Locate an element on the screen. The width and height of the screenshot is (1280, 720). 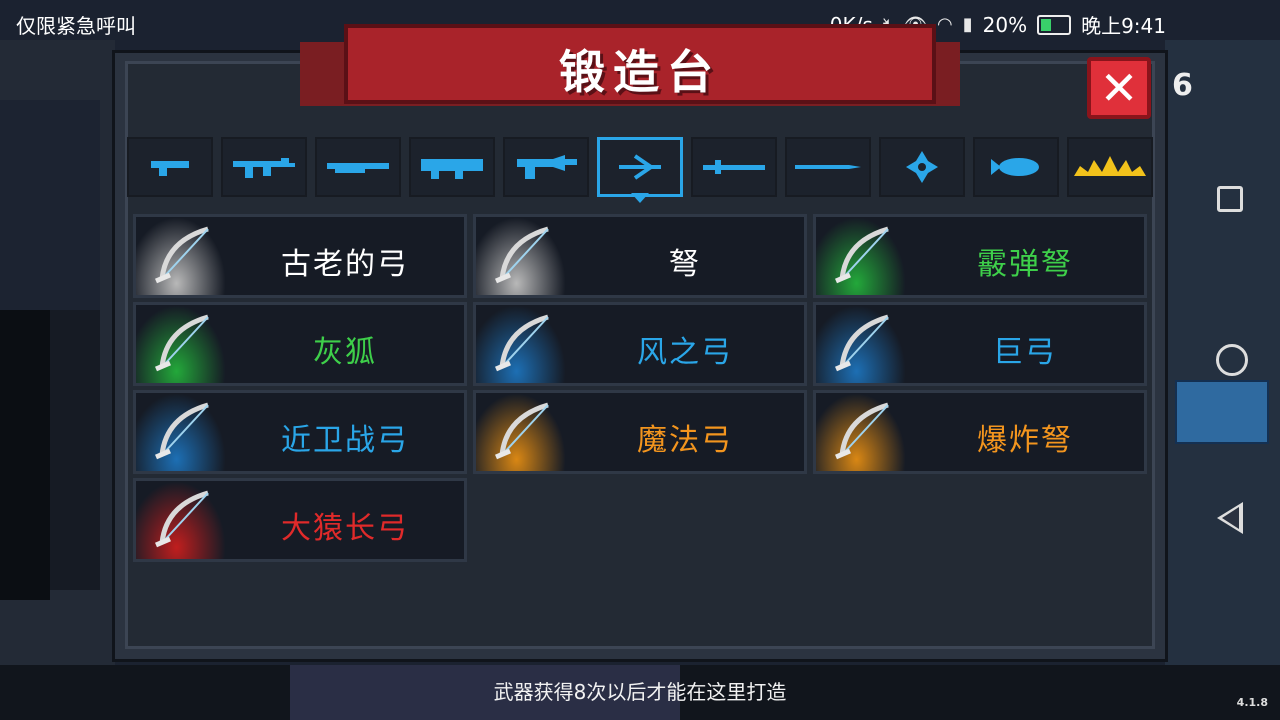
energy-gun-icon is located at coordinates (547, 167).